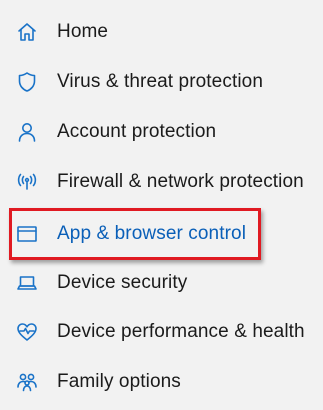 This screenshot has width=323, height=410. I want to click on person-icon, so click(27, 132).